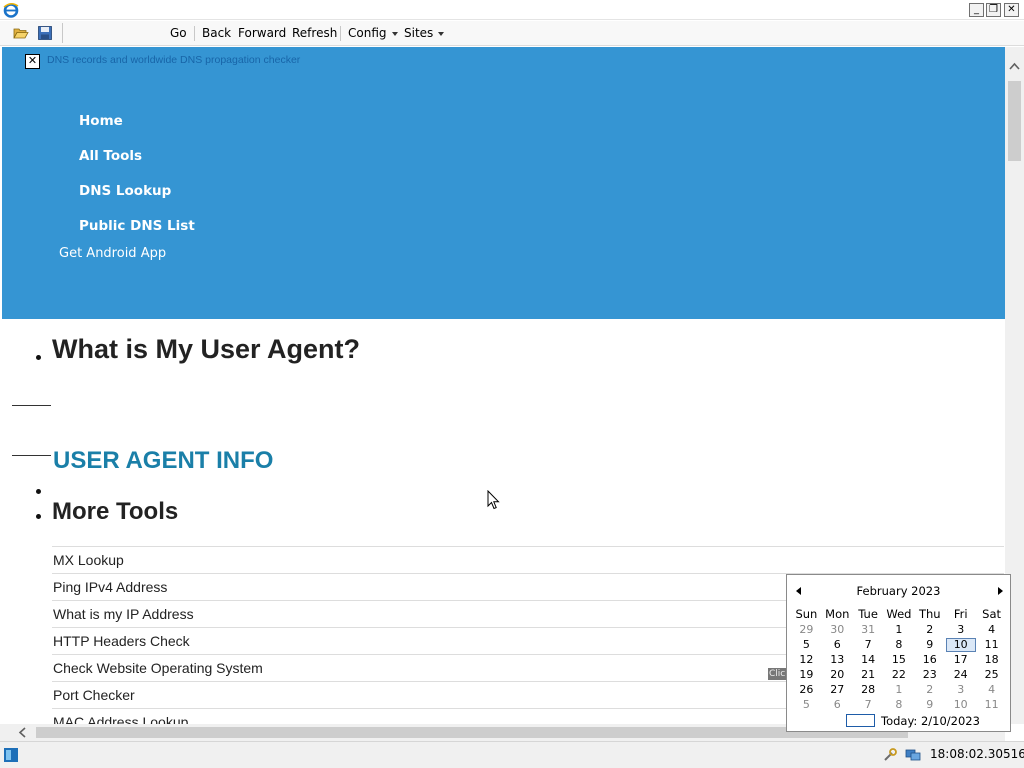 The height and width of the screenshot is (768, 1024). What do you see at coordinates (1014, 121) in the screenshot?
I see `vertical-scroll-thumb` at bounding box center [1014, 121].